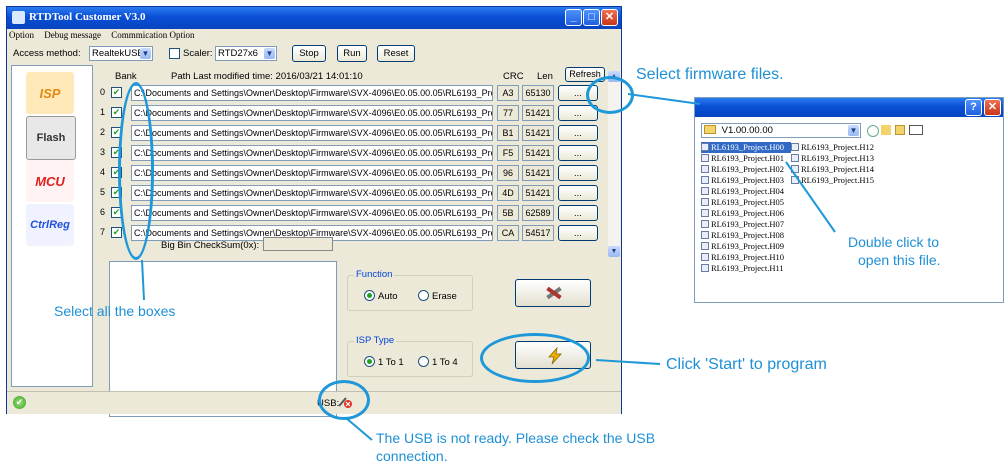 The image size is (1004, 468). What do you see at coordinates (412, 456) in the screenshot?
I see `callout-usb-note-2: connection.` at bounding box center [412, 456].